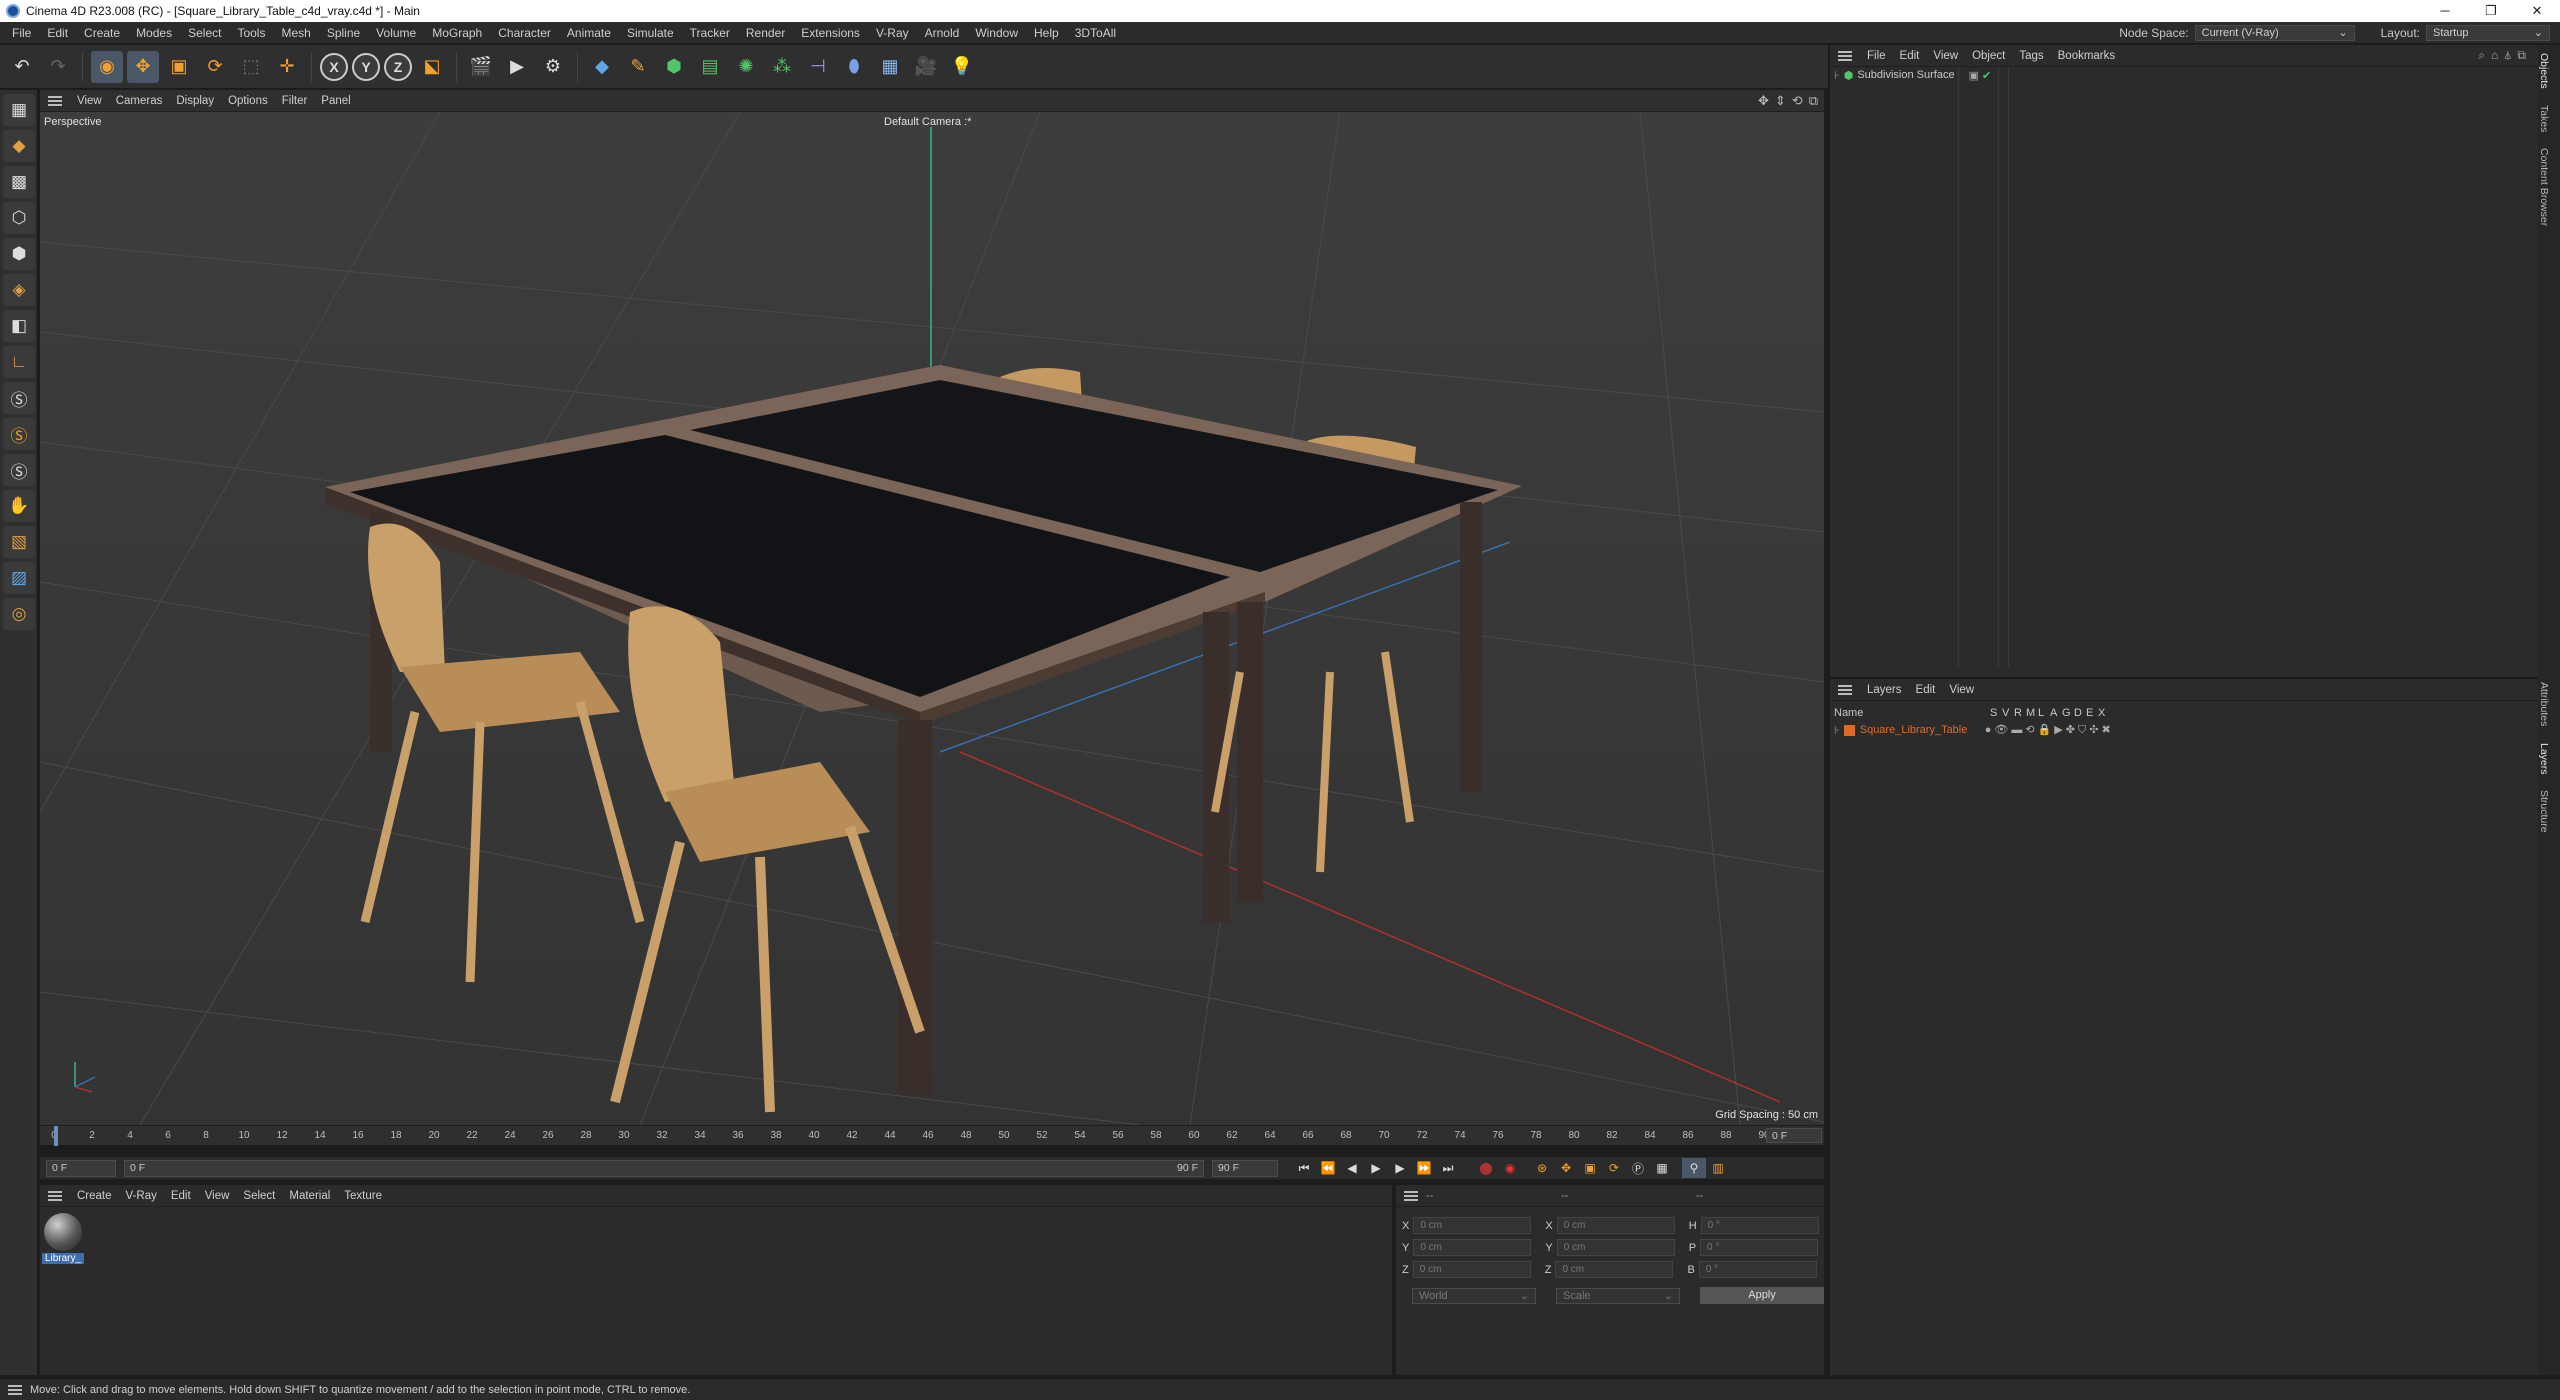 The height and width of the screenshot is (1400, 2560). I want to click on tab-structure: Structure, so click(2544, 811).